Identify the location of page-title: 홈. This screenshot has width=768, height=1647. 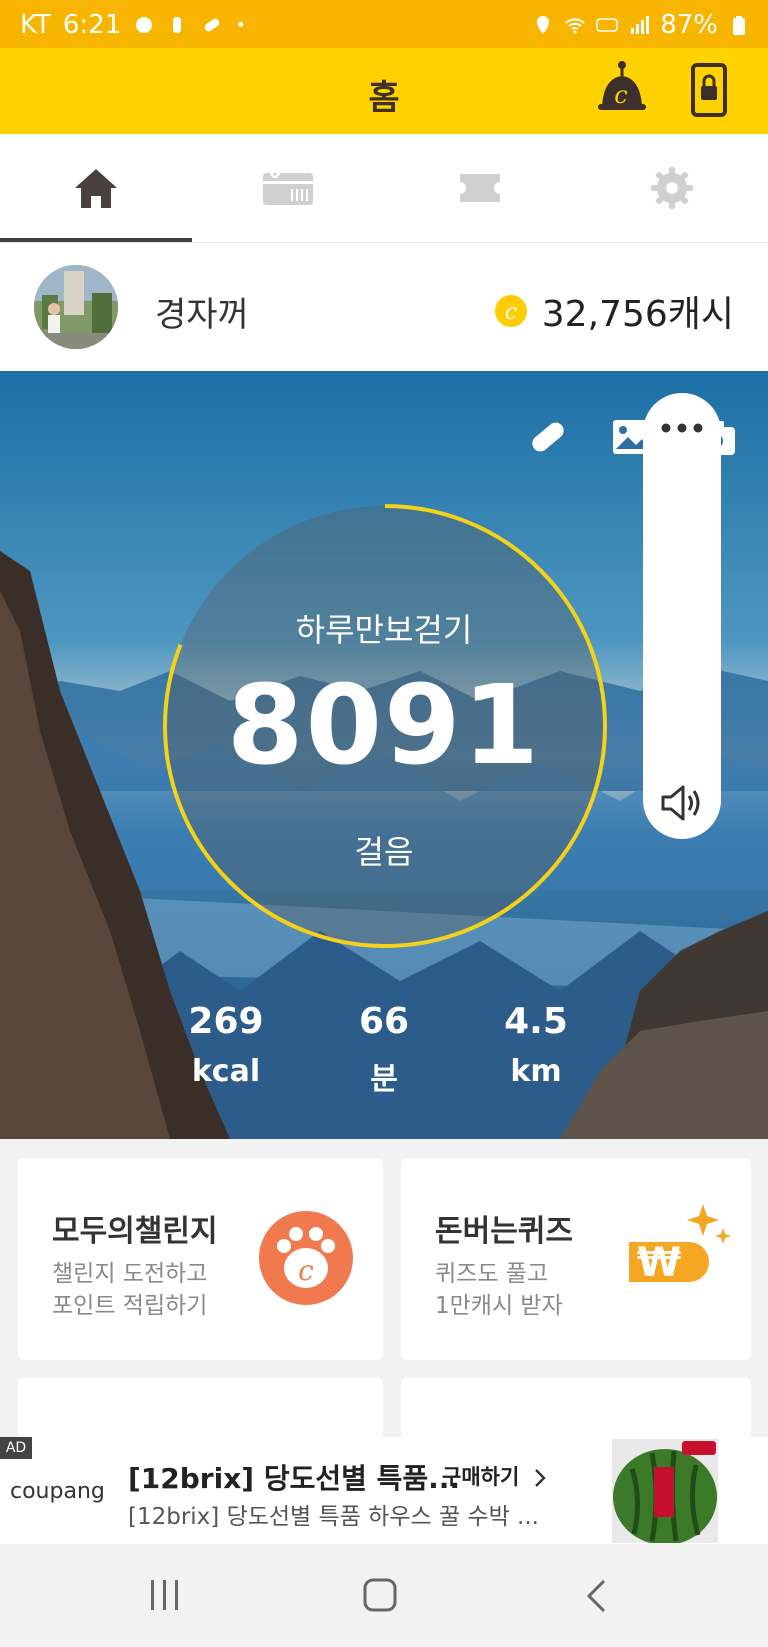
(384, 98).